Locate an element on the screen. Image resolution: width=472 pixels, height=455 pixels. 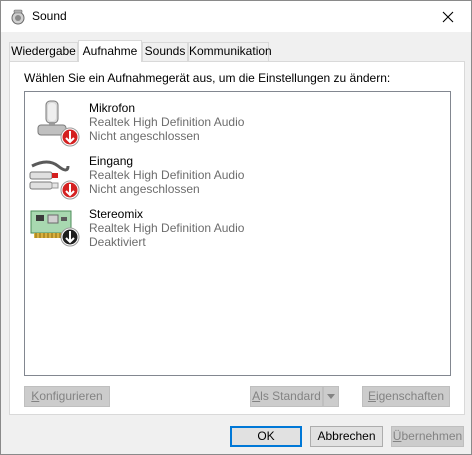
tab-kommunikation: Kommunikation is located at coordinates (230, 51).